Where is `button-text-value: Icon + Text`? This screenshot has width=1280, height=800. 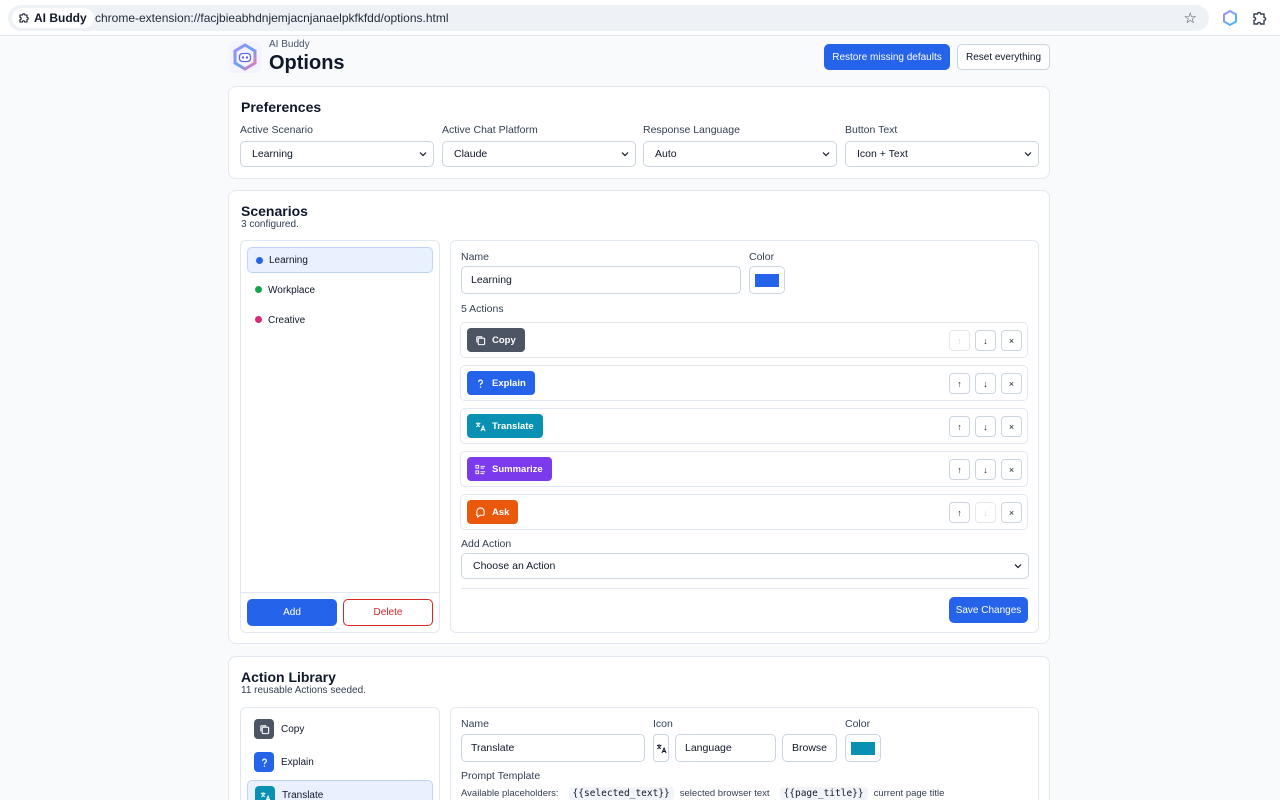 button-text-value: Icon + Text is located at coordinates (882, 154).